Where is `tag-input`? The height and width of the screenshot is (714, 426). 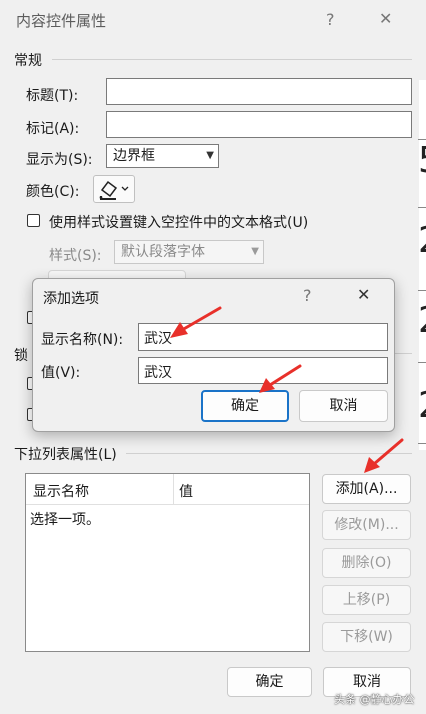
tag-input is located at coordinates (259, 124).